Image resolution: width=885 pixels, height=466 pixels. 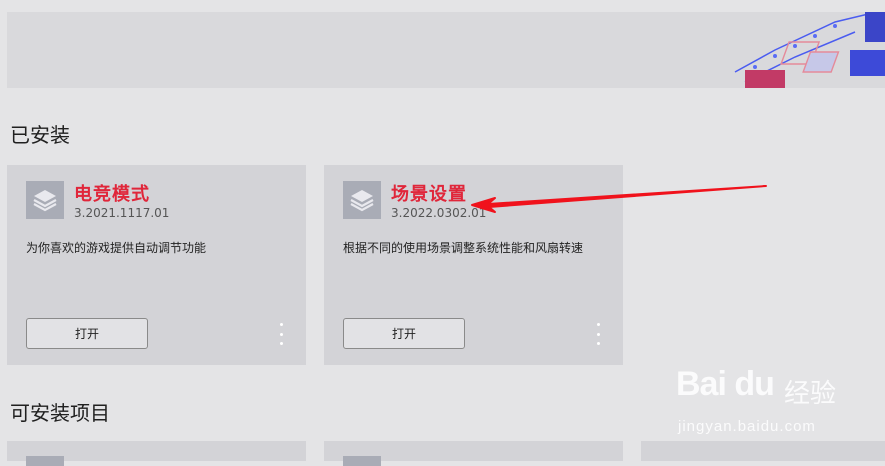 I want to click on app-version: 3.2022.0302.01, so click(x=439, y=213).